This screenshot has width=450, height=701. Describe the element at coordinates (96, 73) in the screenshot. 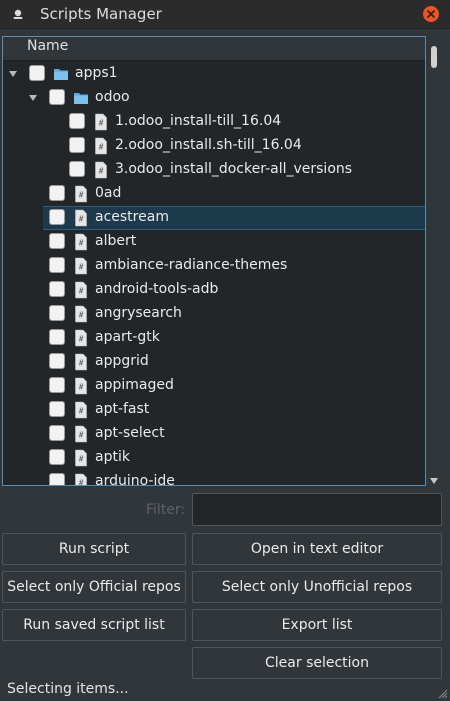

I see `tree-item-label: apps1` at that location.